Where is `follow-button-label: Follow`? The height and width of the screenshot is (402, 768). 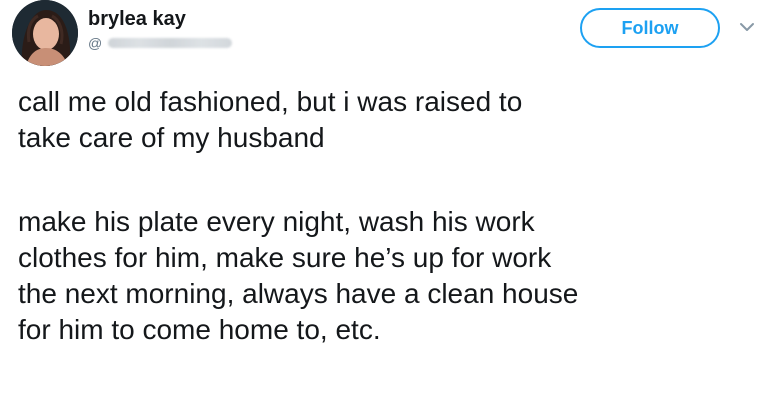 follow-button-label: Follow is located at coordinates (650, 27).